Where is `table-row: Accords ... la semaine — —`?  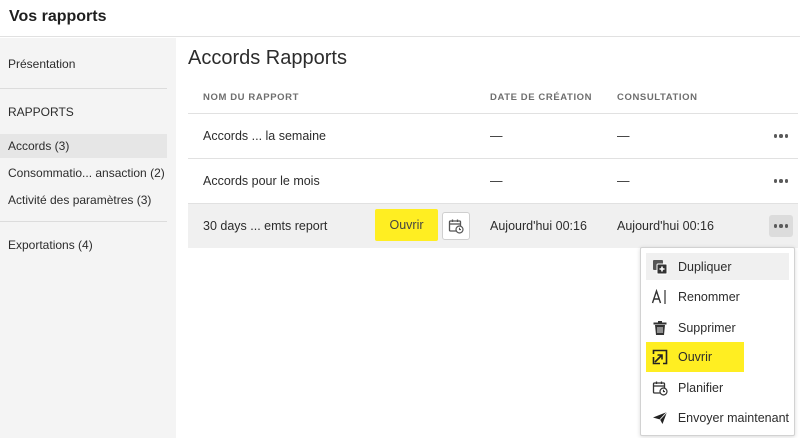
table-row: Accords ... la semaine — — is located at coordinates (493, 136).